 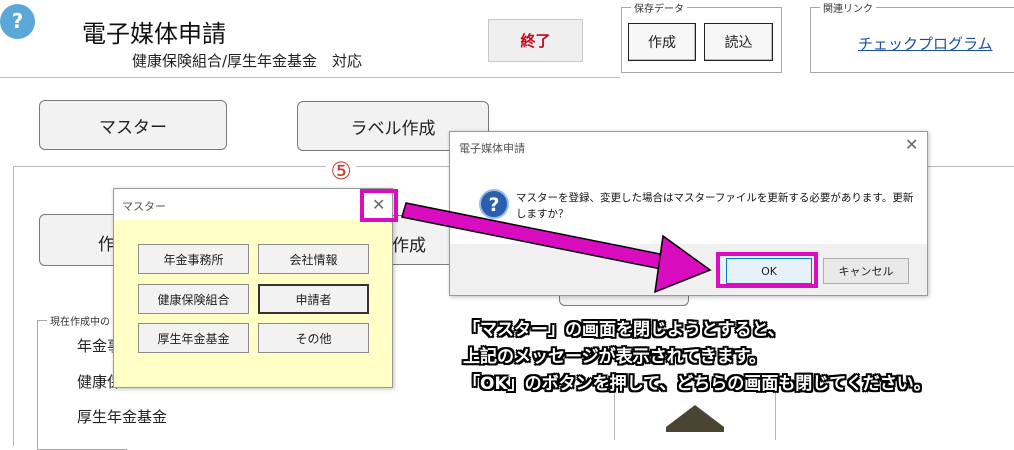 I want to click on pointer-arrow, so click(x=556, y=248).